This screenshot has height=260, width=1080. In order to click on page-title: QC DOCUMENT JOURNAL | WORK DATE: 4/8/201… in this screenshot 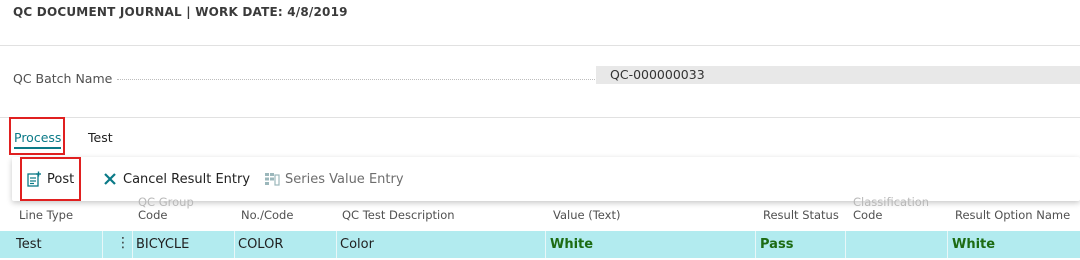, I will do `click(180, 12)`.